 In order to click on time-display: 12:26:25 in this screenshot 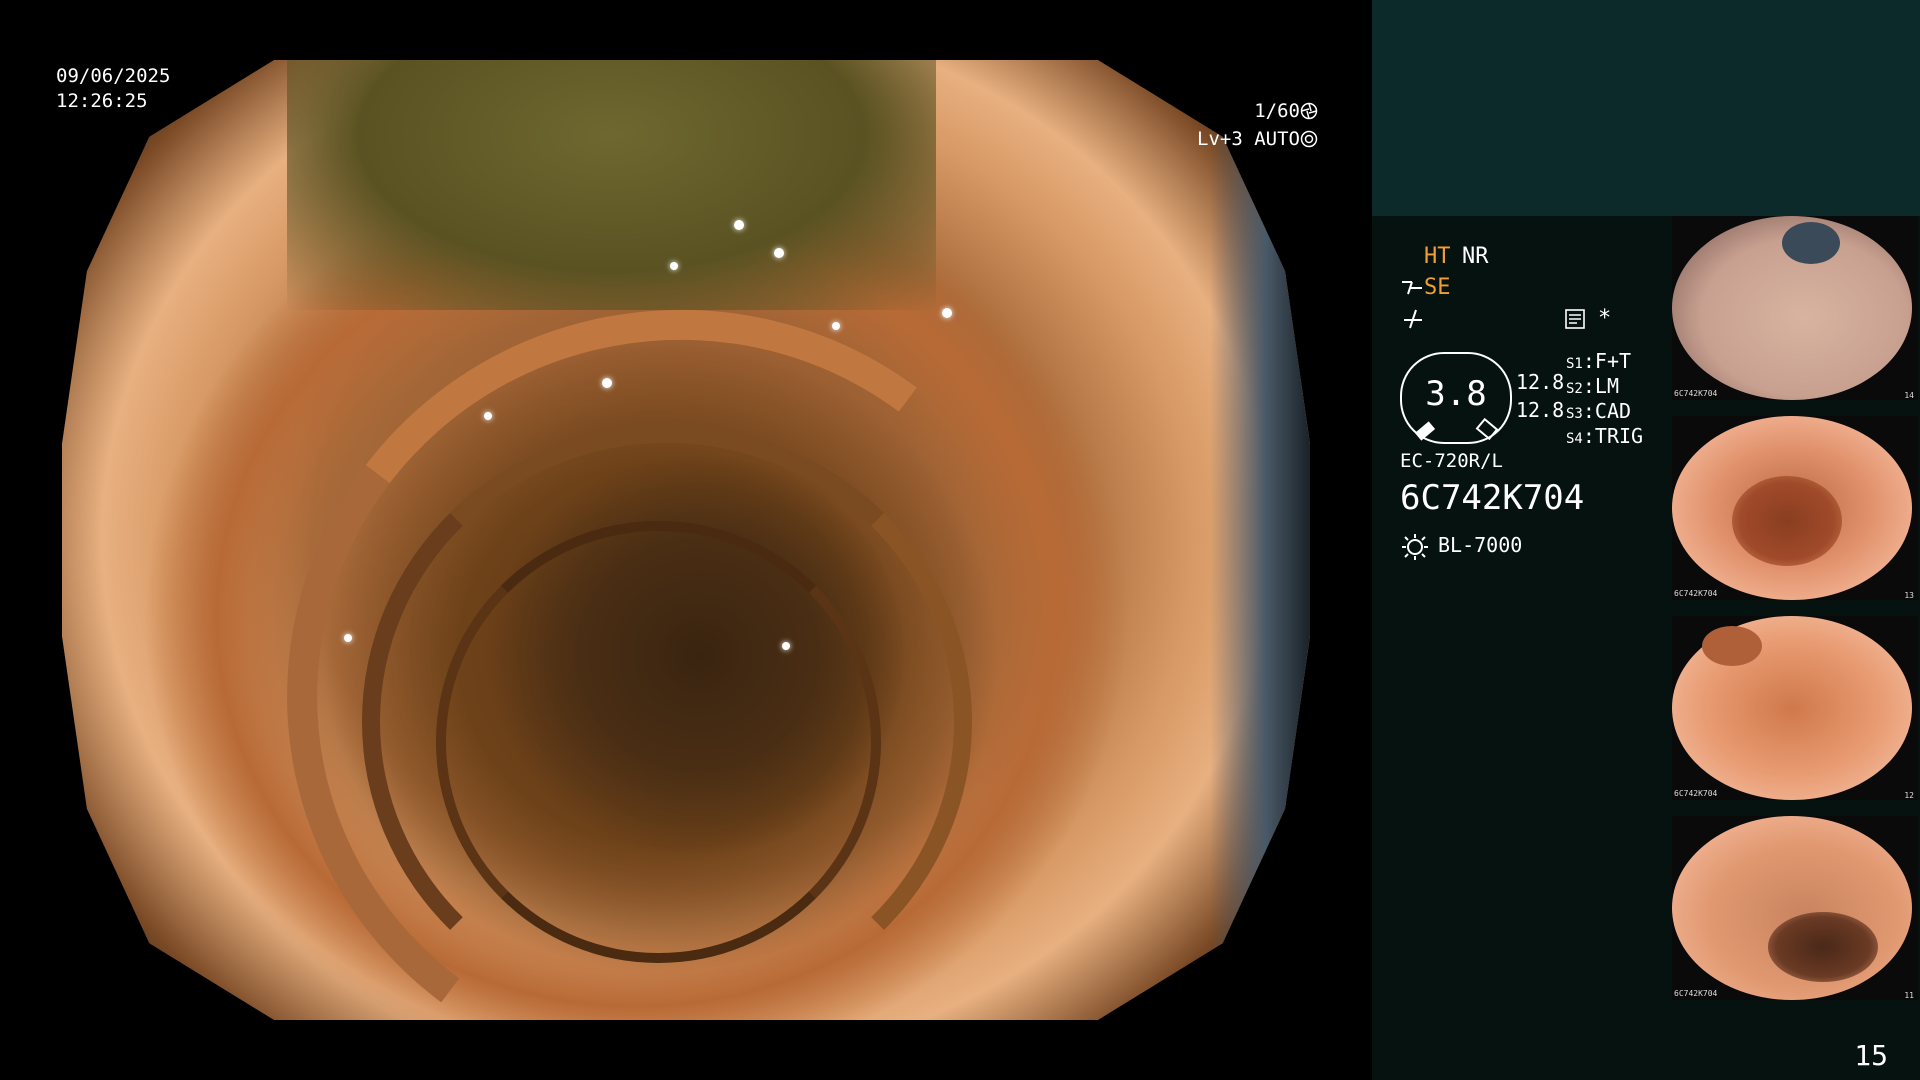, I will do `click(102, 101)`.